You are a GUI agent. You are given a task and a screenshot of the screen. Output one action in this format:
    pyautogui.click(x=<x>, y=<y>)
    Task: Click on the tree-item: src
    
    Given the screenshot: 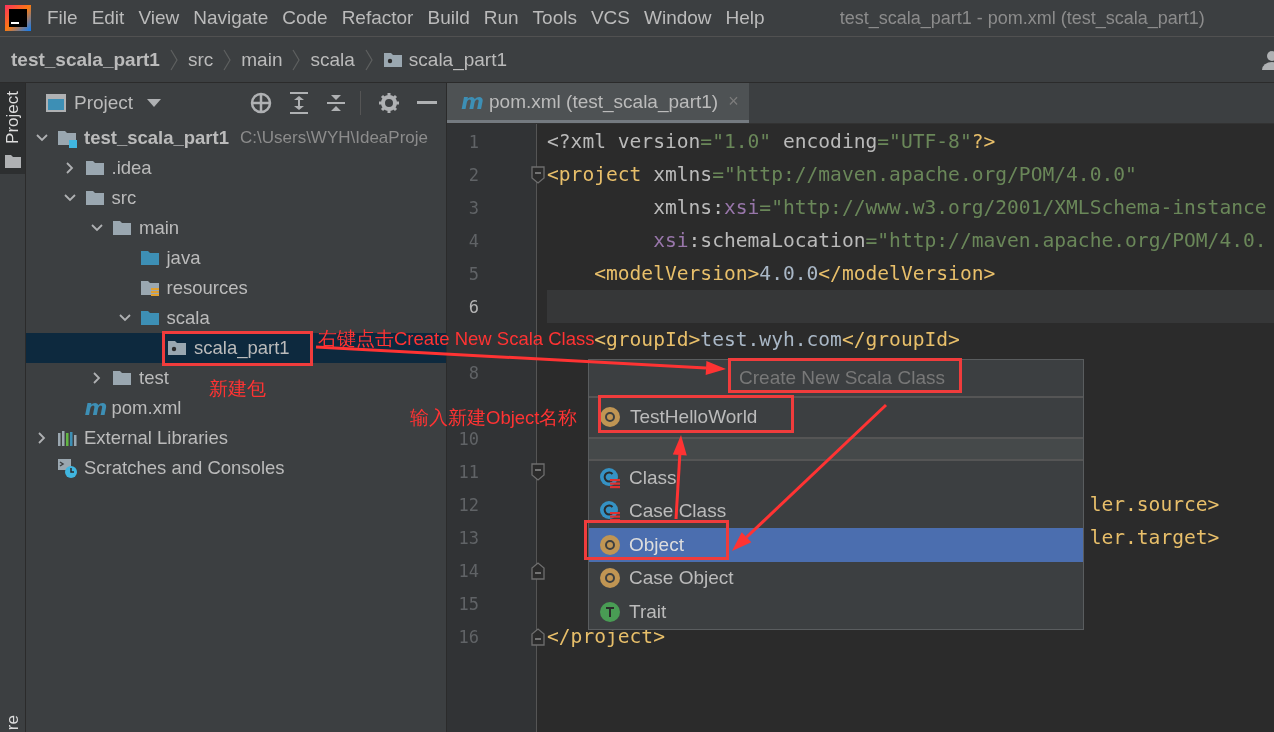 What is the action you would take?
    pyautogui.click(x=99, y=198)
    